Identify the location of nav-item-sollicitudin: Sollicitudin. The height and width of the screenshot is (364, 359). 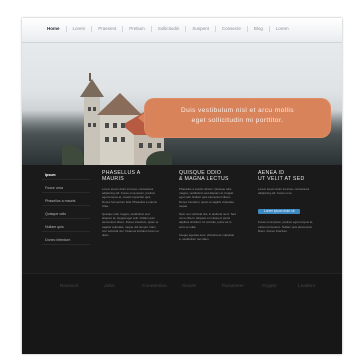
(169, 29).